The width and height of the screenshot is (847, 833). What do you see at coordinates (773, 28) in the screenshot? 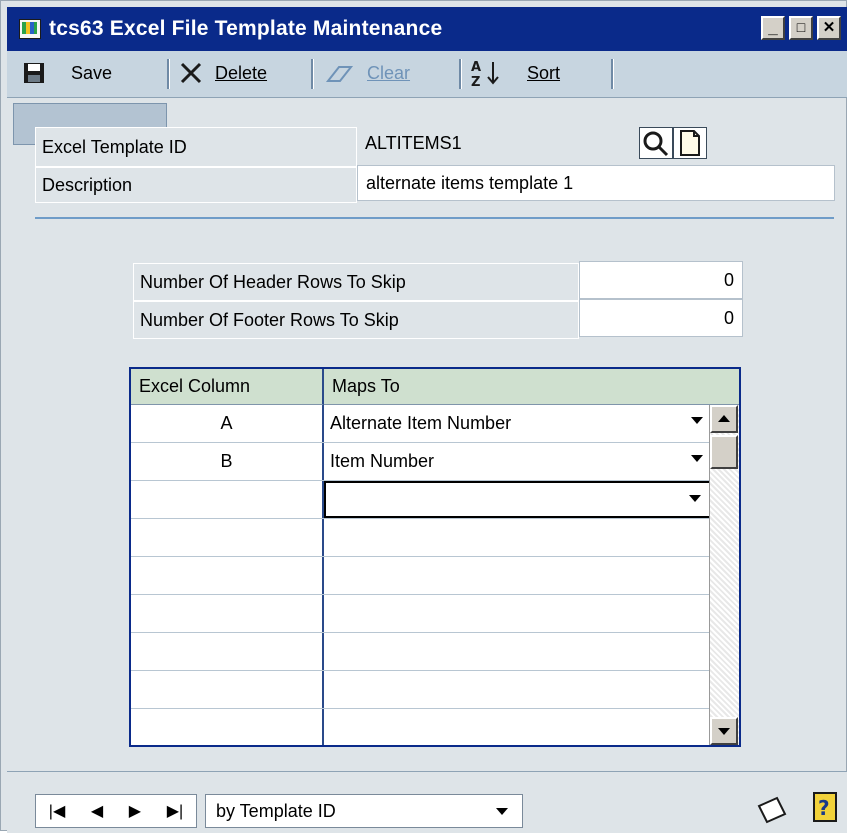
I see `minimize-button: _` at bounding box center [773, 28].